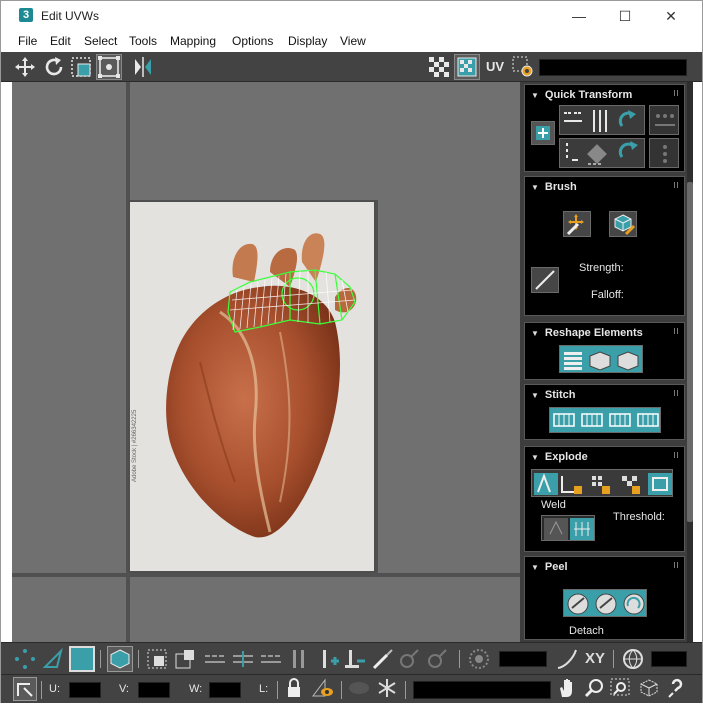 The height and width of the screenshot is (705, 703). What do you see at coordinates (554, 187) in the screenshot?
I see `brush-header: ▼ Brush` at bounding box center [554, 187].